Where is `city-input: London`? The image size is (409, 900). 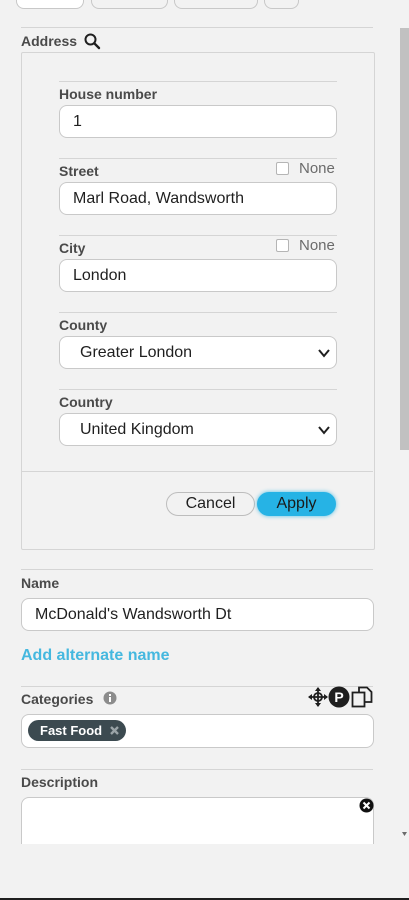
city-input: London is located at coordinates (198, 275).